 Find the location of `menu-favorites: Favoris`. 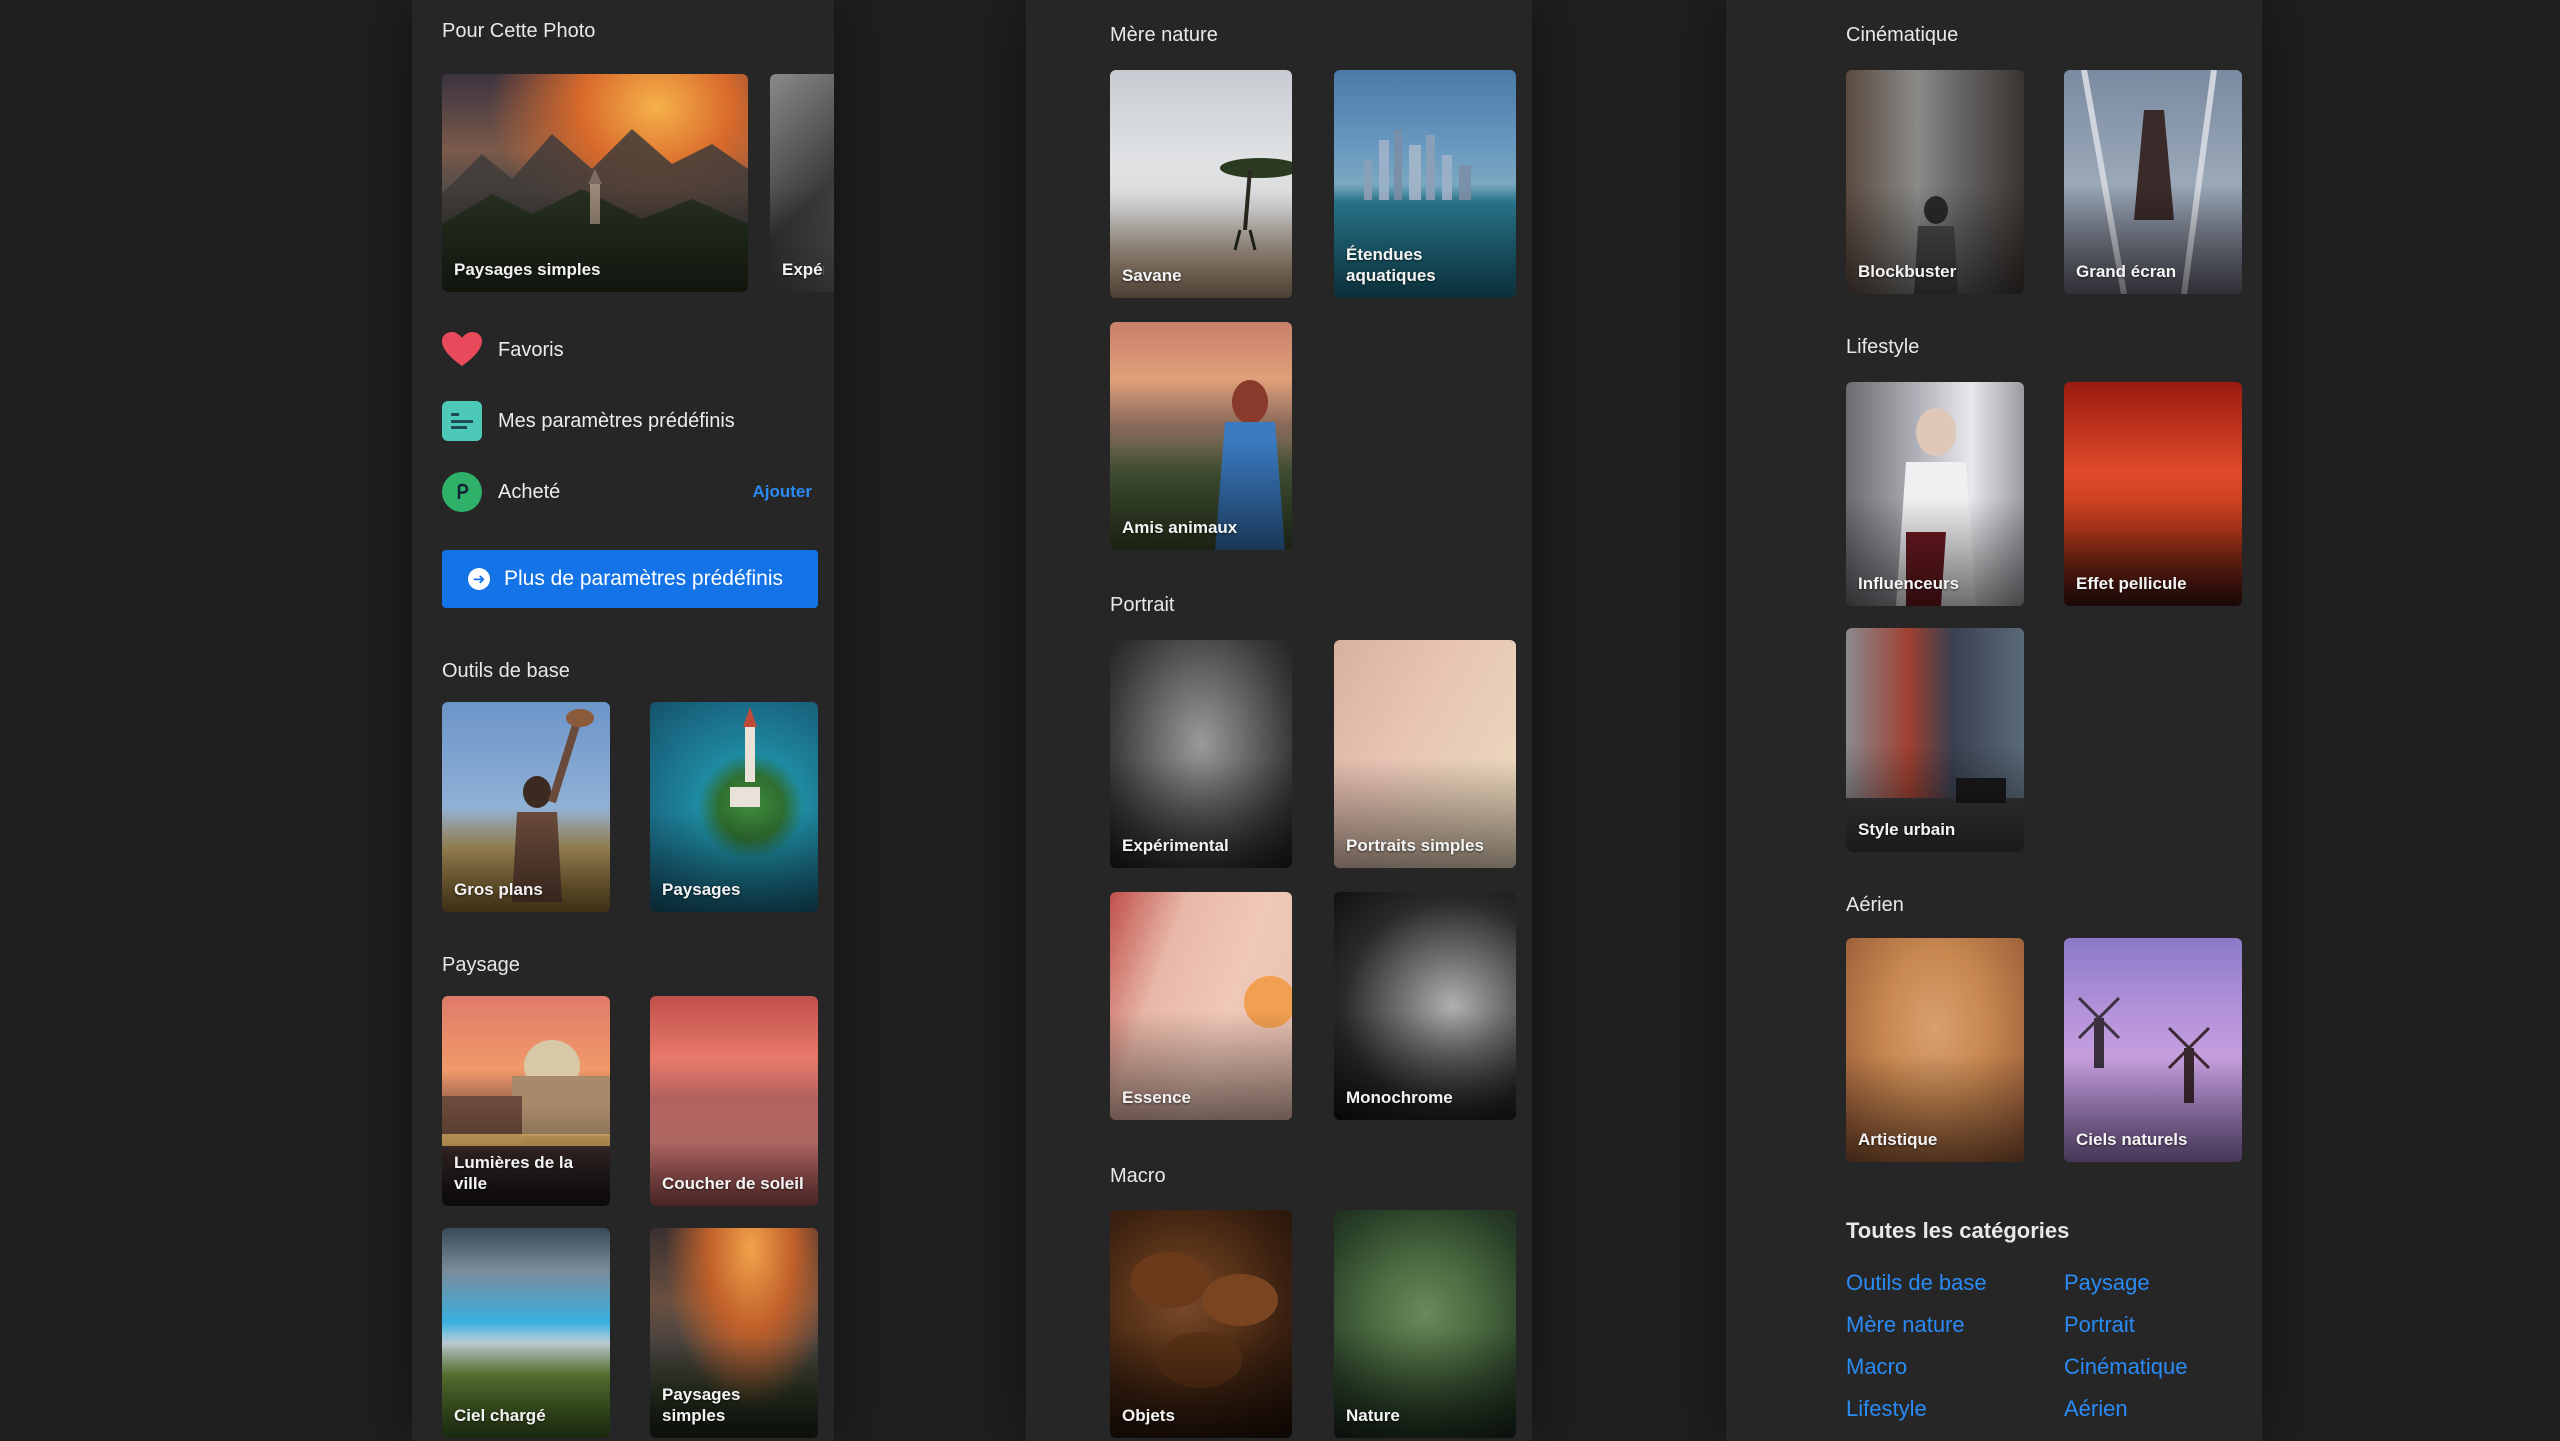

menu-favorites: Favoris is located at coordinates (627, 350).